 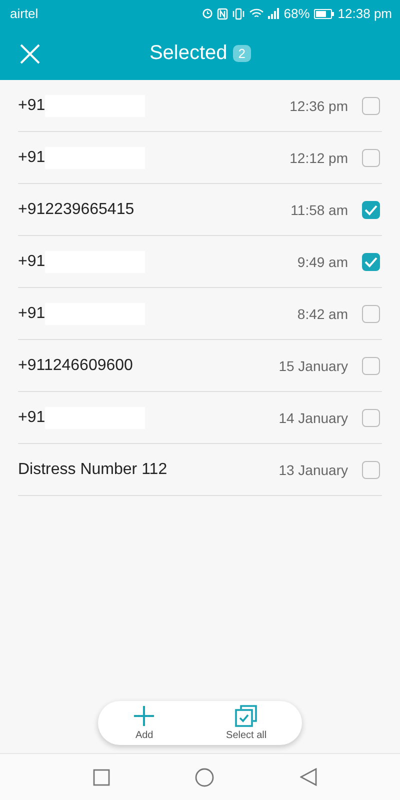 I want to click on selected-count-badge: 2, so click(x=242, y=53).